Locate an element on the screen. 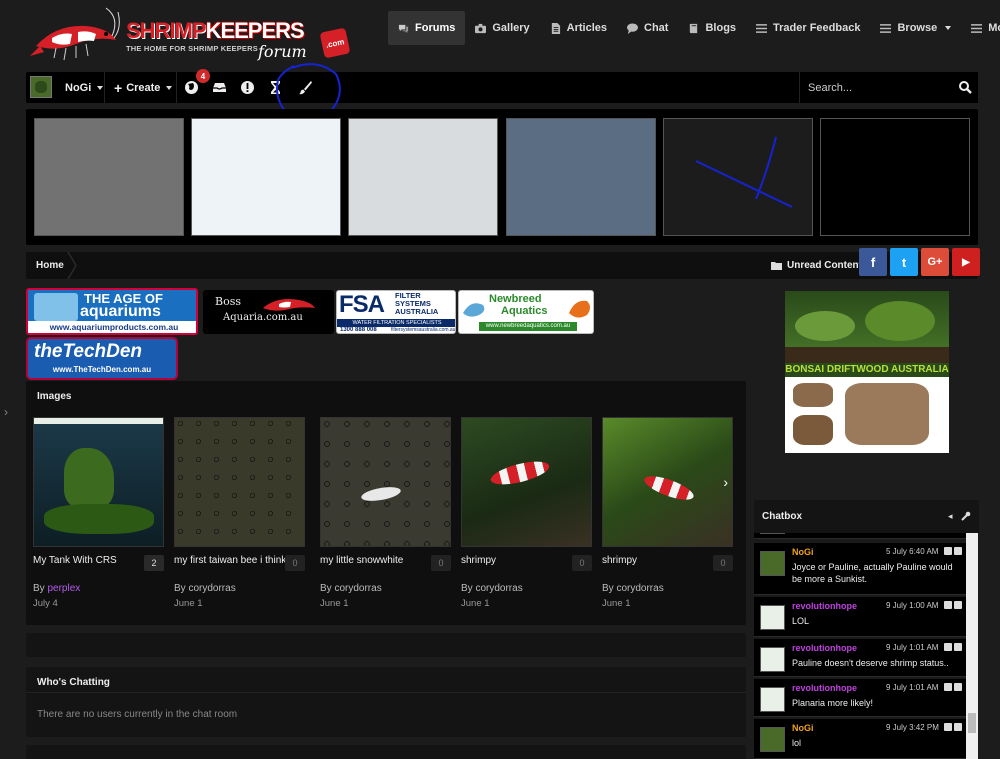  unread-label: Unread Content is located at coordinates (824, 265).